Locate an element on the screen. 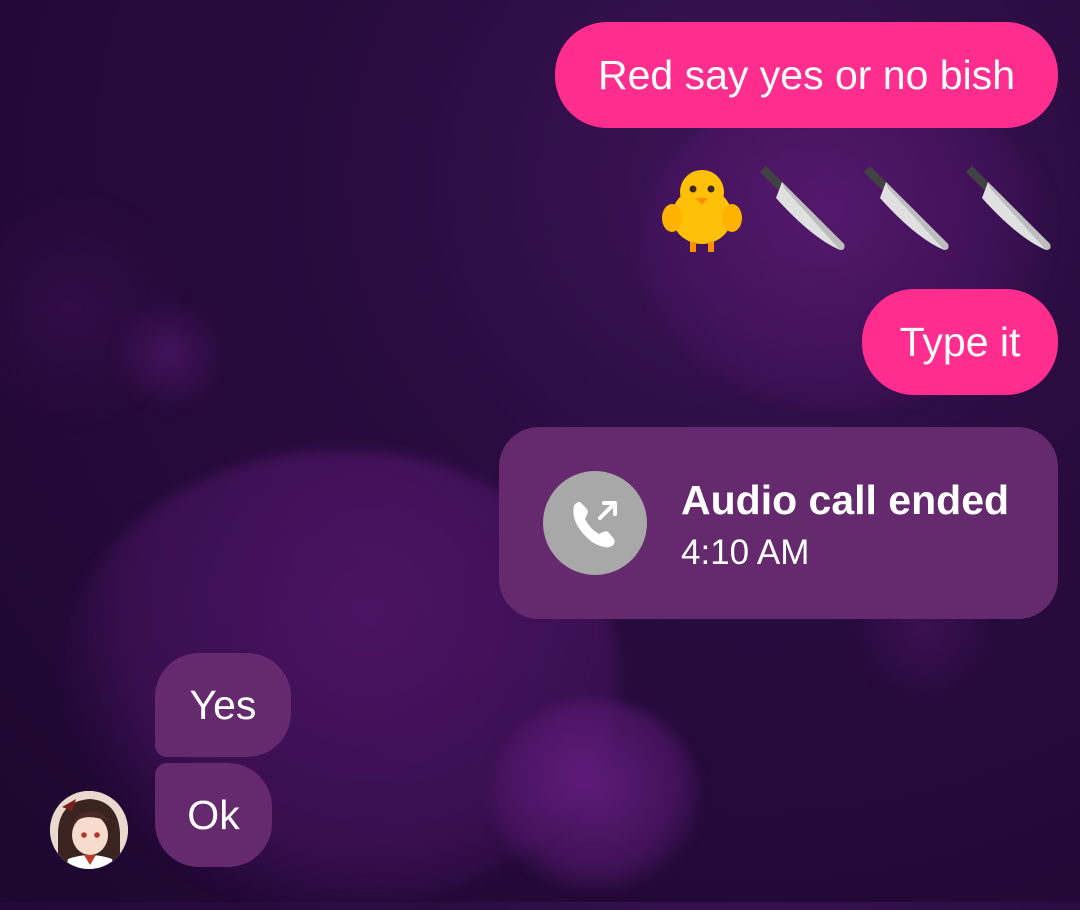 Image resolution: width=1080 pixels, height=910 pixels. message-text: Yes is located at coordinates (223, 704).